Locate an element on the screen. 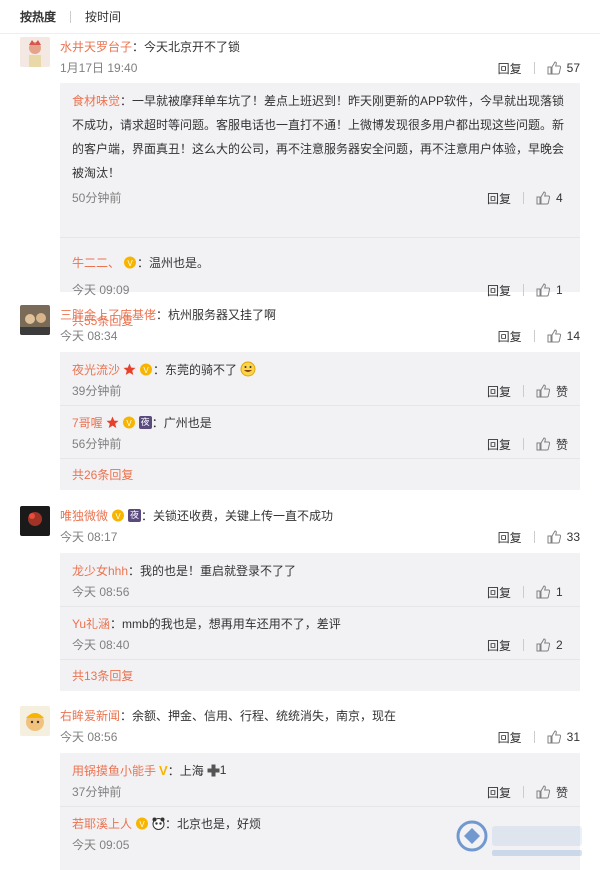 The image size is (600, 870). verified-v-badge-icon: V is located at coordinates (163, 770).